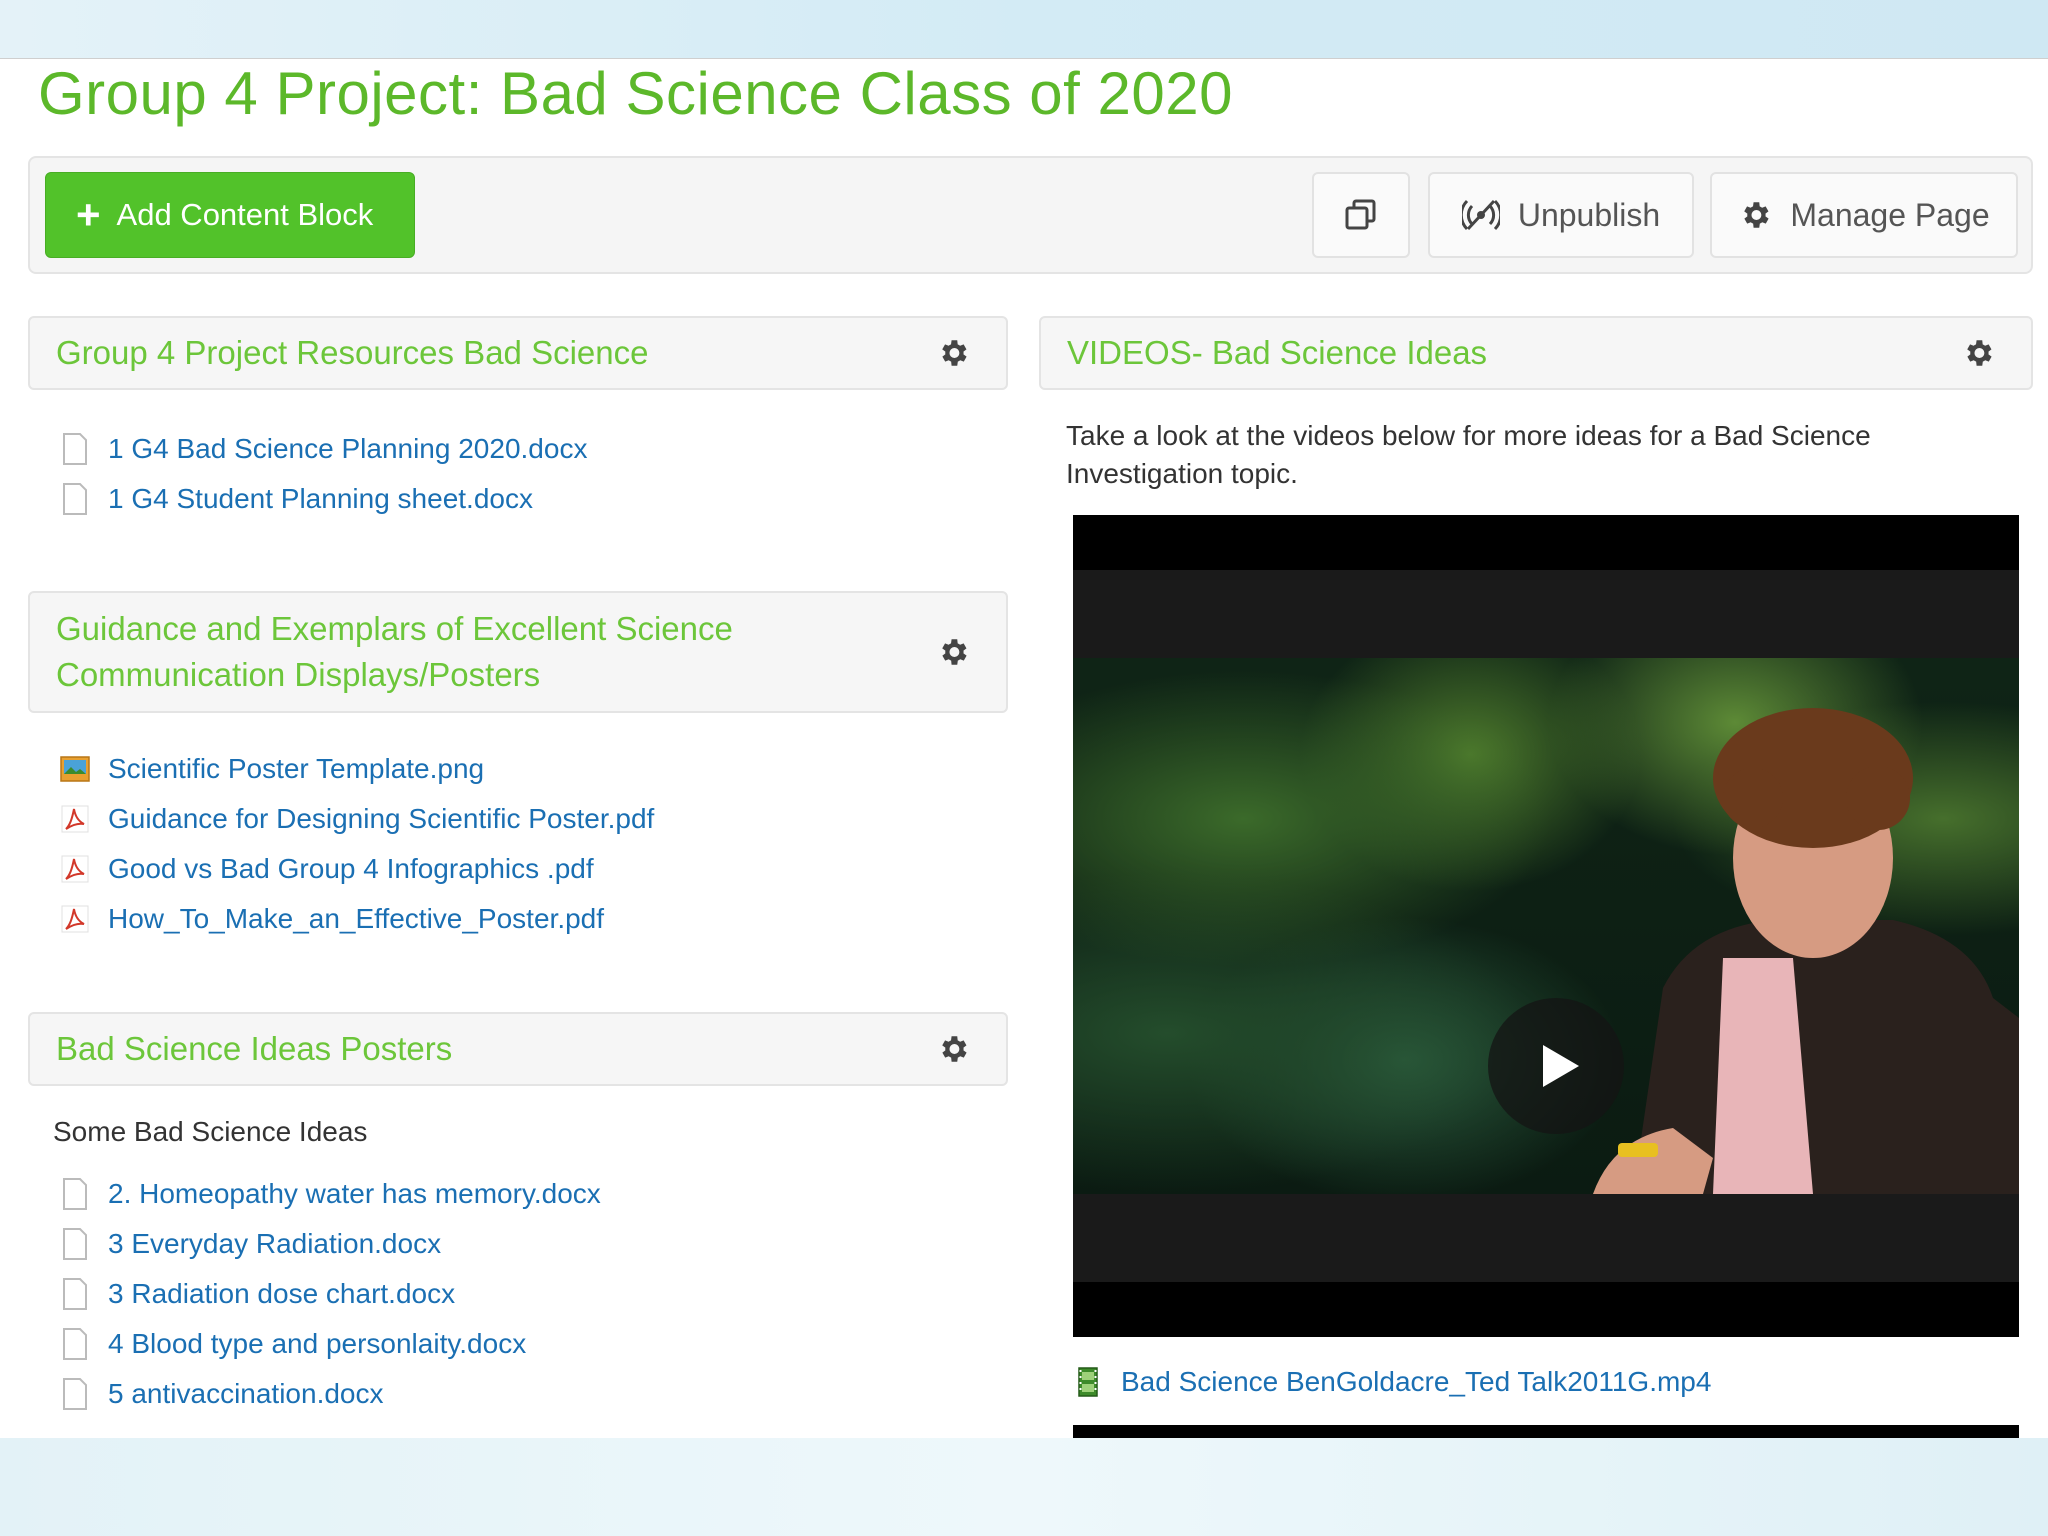  I want to click on video-letterbox-bottom, so click(1546, 1238).